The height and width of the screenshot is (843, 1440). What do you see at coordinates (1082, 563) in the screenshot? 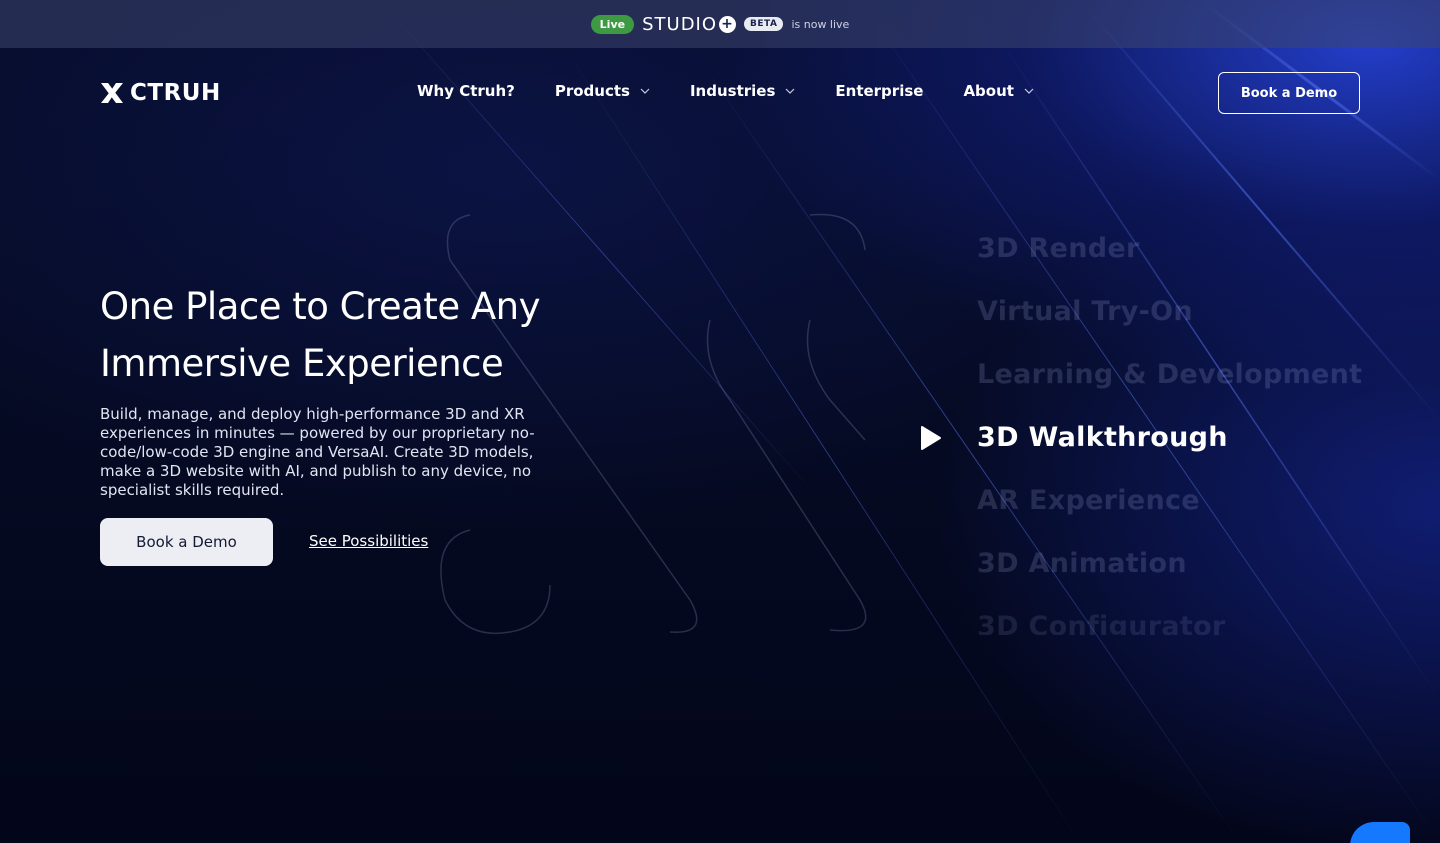
I see `experience-item: 3D Animation` at bounding box center [1082, 563].